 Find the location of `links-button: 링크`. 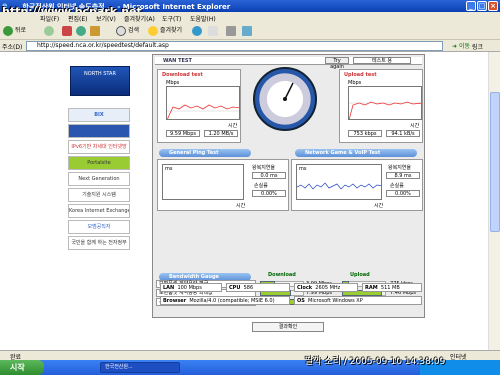

links-button: 링크 is located at coordinates (477, 46).